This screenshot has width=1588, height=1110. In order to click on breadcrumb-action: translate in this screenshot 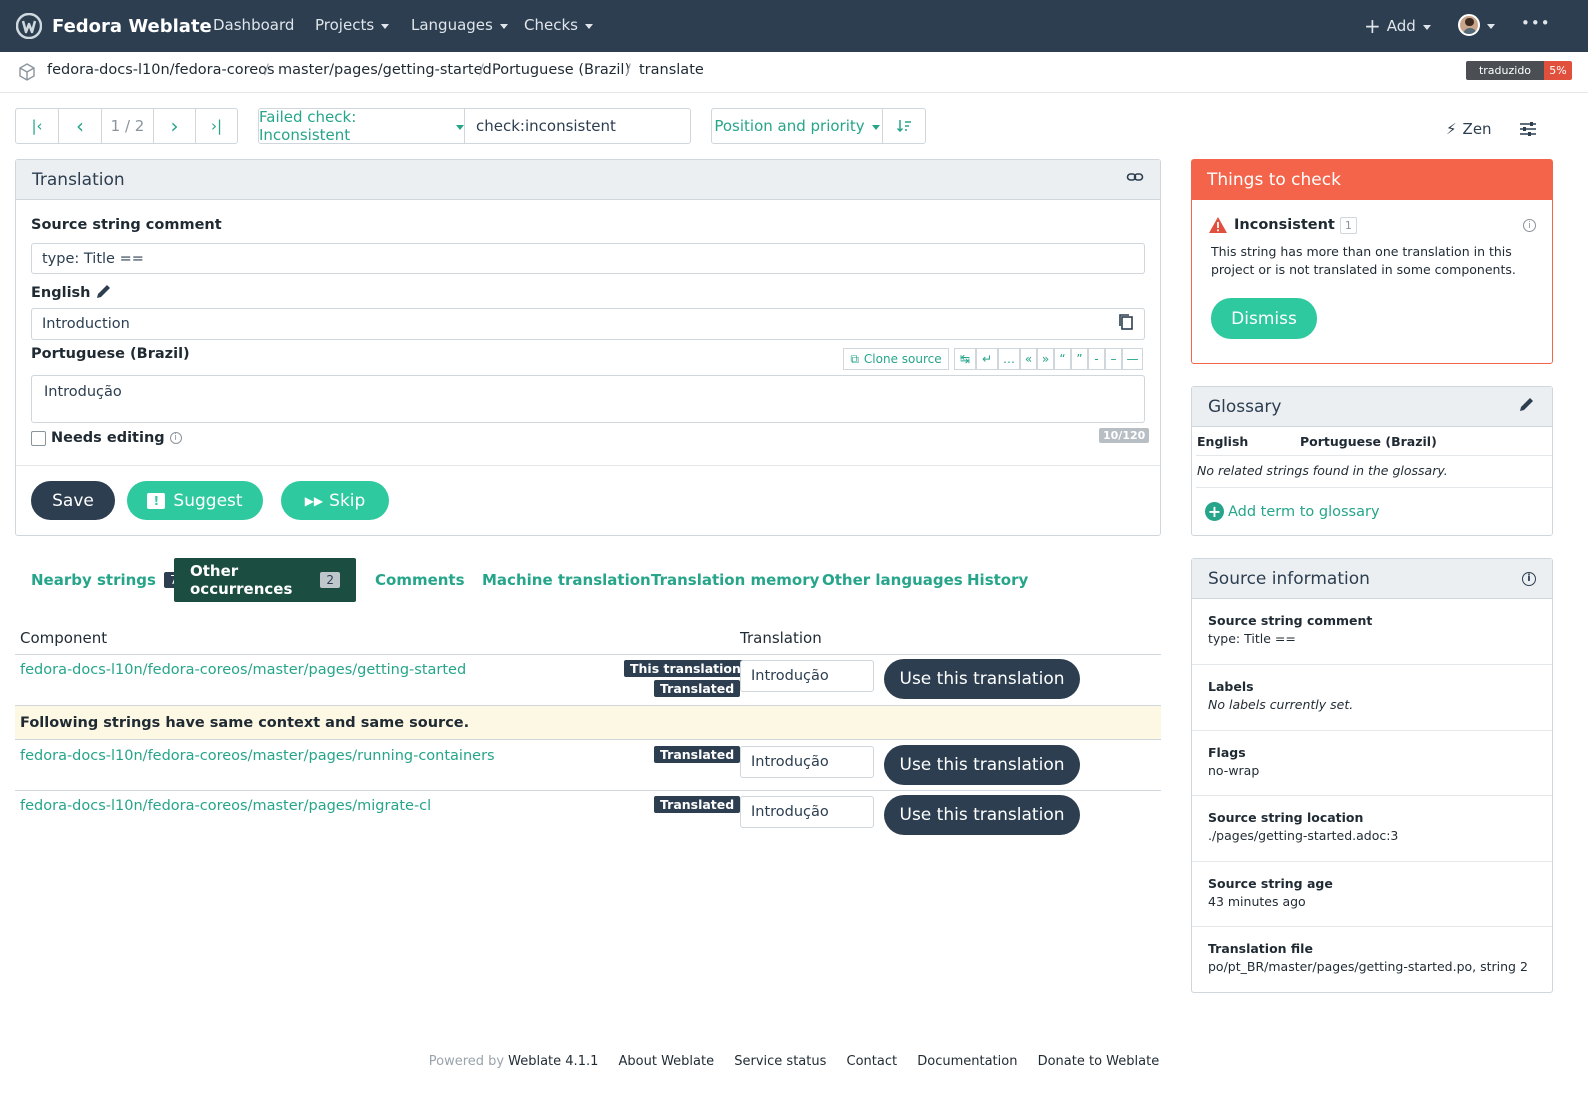, I will do `click(671, 70)`.